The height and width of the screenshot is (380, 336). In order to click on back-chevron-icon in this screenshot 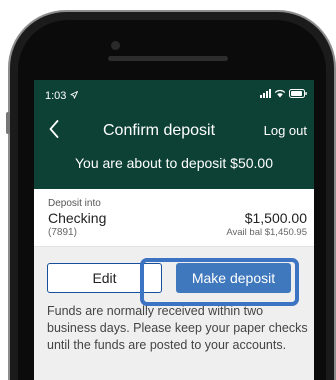, I will do `click(54, 129)`.